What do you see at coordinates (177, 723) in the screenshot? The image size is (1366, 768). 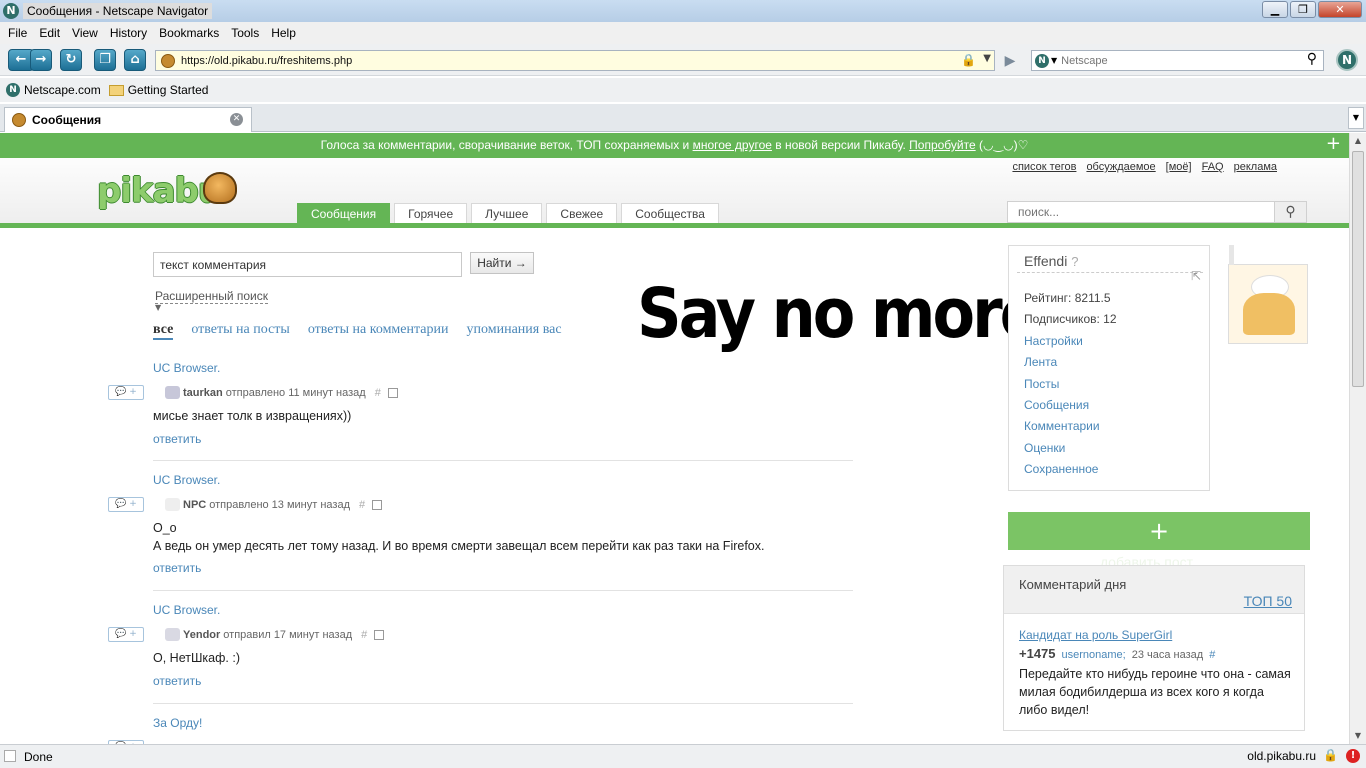 I see `comment-post-link: За Орду!` at bounding box center [177, 723].